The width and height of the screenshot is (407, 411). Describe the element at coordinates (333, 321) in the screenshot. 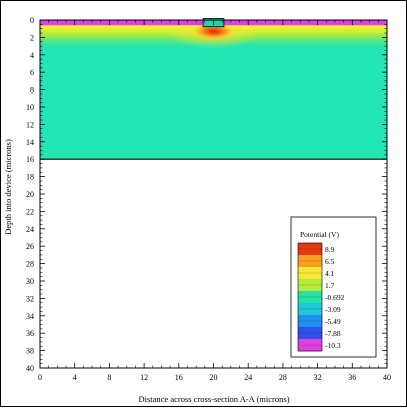

I see `legend-label: -5.49` at that location.